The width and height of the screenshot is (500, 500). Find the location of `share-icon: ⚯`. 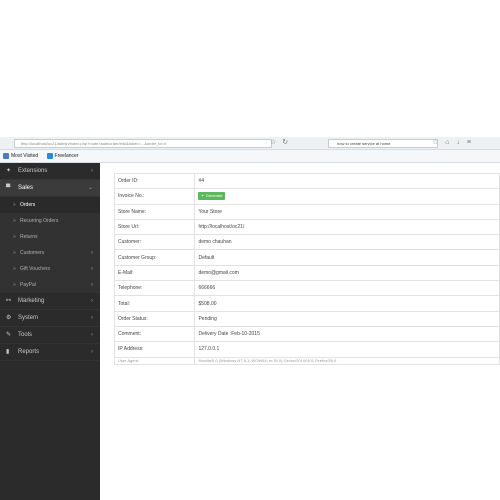

share-icon: ⚯ is located at coordinates (9, 301).